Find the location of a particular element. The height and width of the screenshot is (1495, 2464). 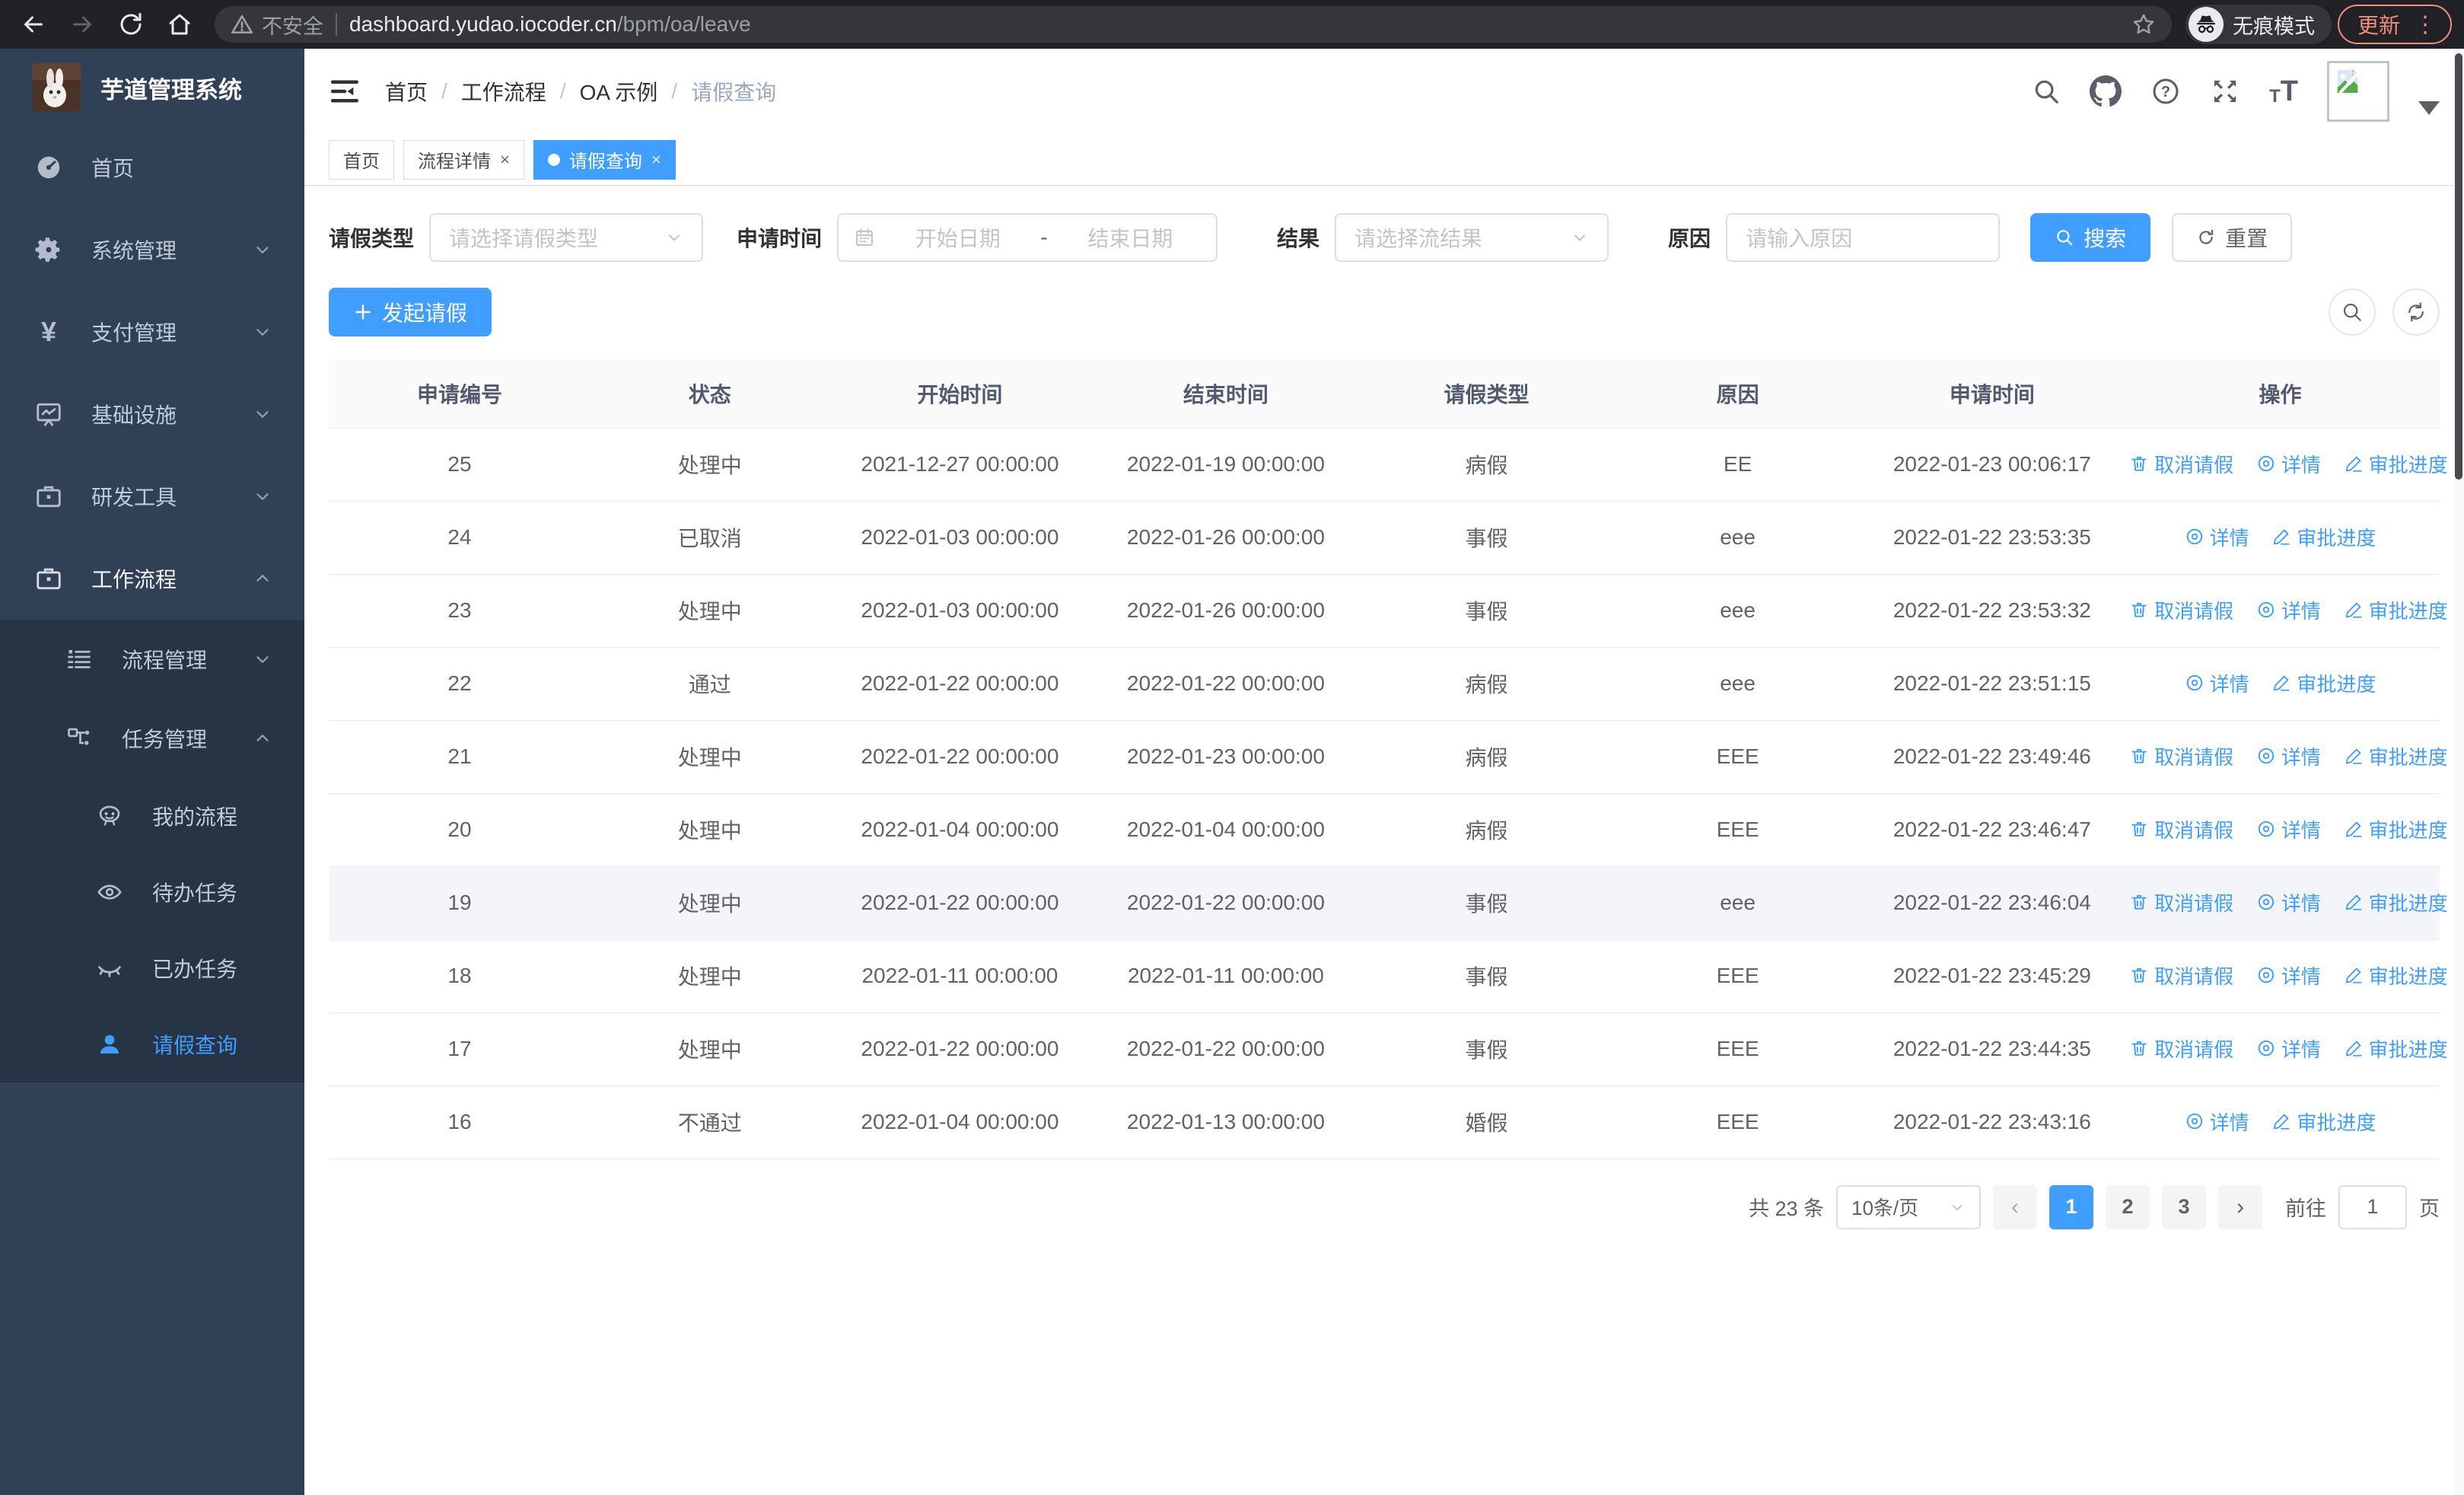

page-button-2: 2 is located at coordinates (2128, 1207).